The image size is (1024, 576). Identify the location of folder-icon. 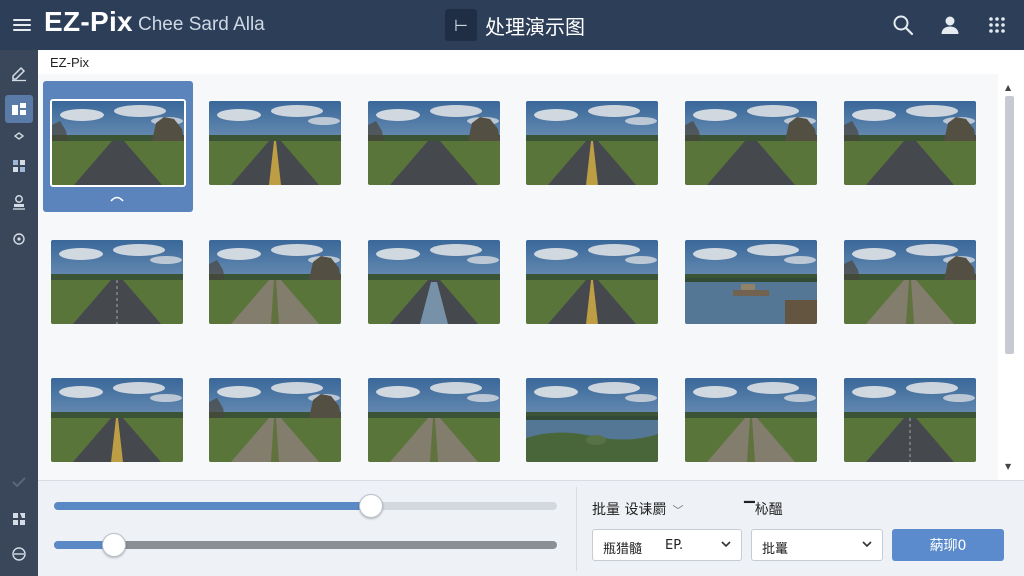
(19, 519).